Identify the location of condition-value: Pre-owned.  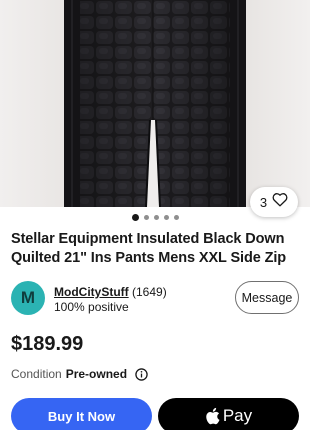
(96, 374).